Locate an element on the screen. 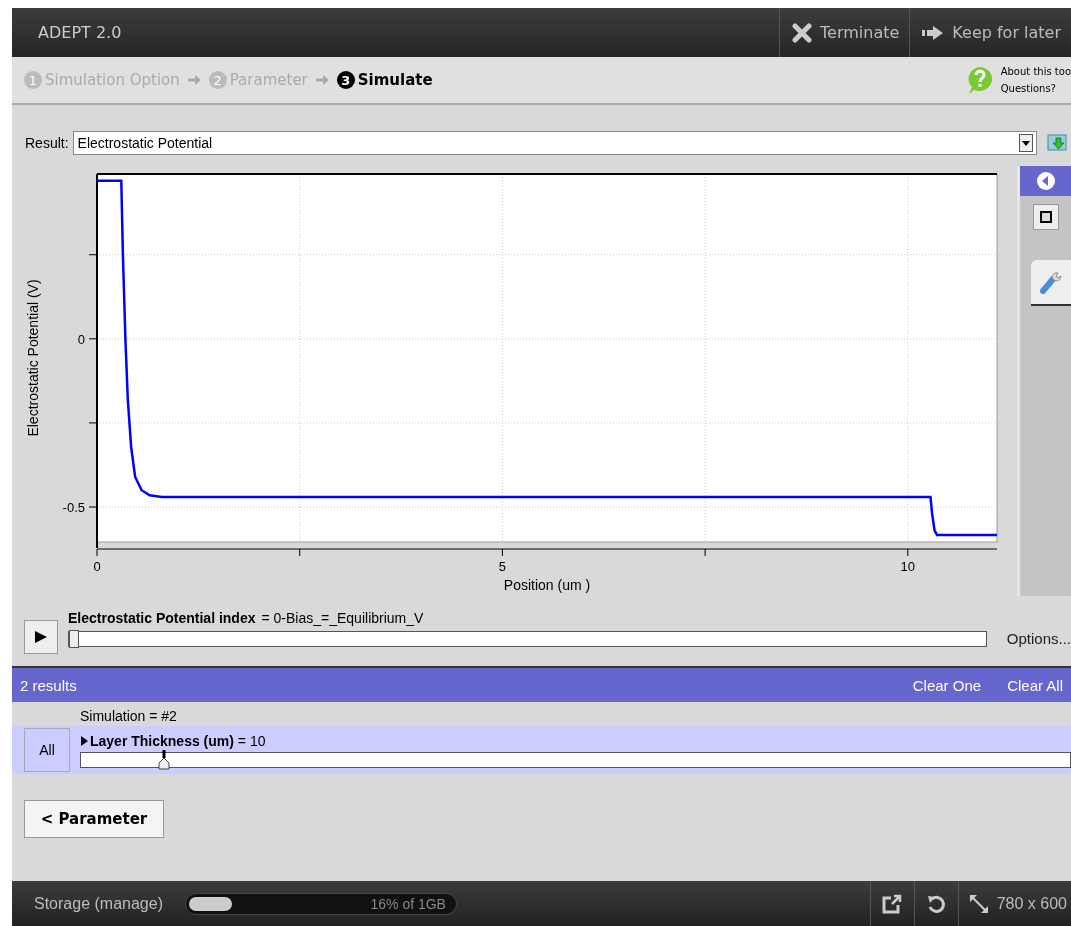  square-icon is located at coordinates (1045, 217).